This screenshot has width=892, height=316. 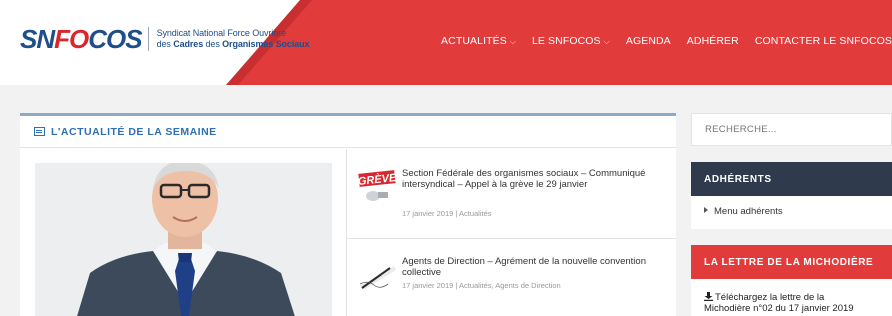 What do you see at coordinates (791, 262) in the screenshot?
I see `lettre-widget-title: LA LETTRE DE LA MICHODIÈRE` at bounding box center [791, 262].